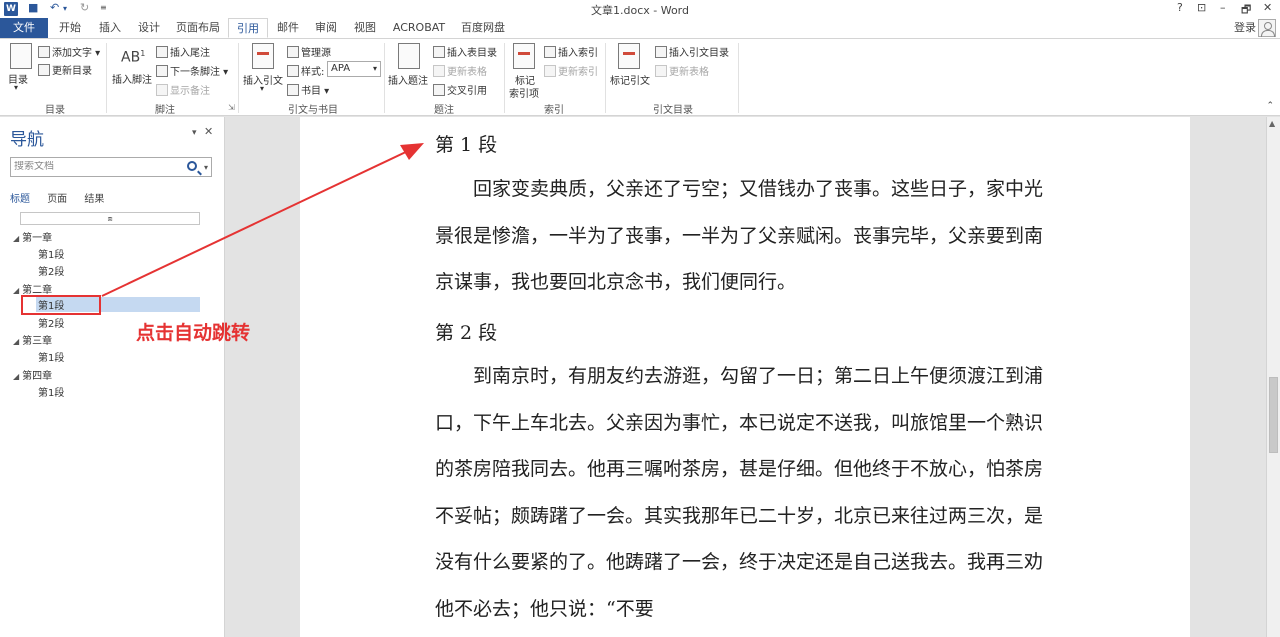 The width and height of the screenshot is (1280, 637). What do you see at coordinates (51, 356) in the screenshot?
I see `nav-heading-ch3-para1: 第1段` at bounding box center [51, 356].